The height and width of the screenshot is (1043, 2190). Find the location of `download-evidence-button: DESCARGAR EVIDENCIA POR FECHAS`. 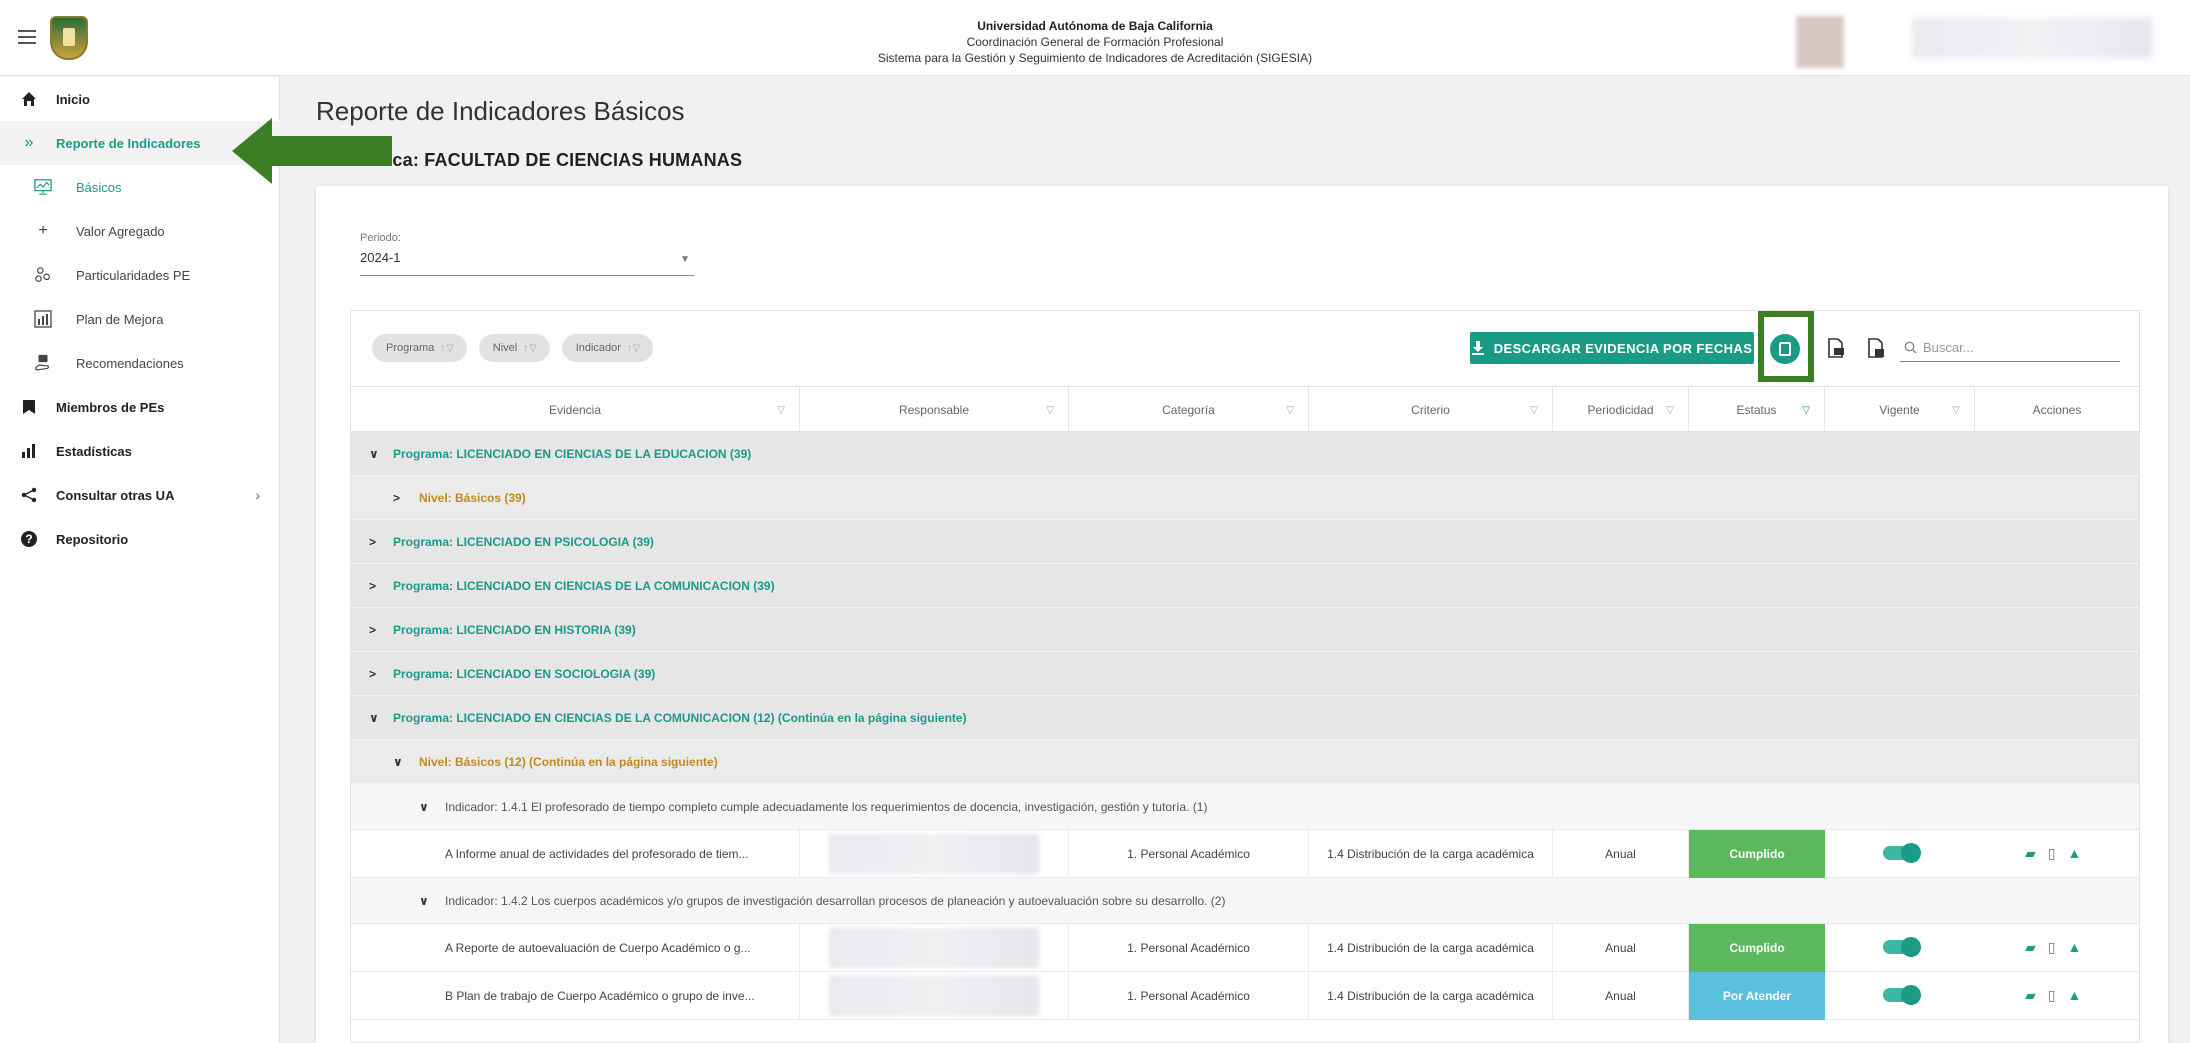

download-evidence-button: DESCARGAR EVIDENCIA POR FECHAS is located at coordinates (1612, 348).